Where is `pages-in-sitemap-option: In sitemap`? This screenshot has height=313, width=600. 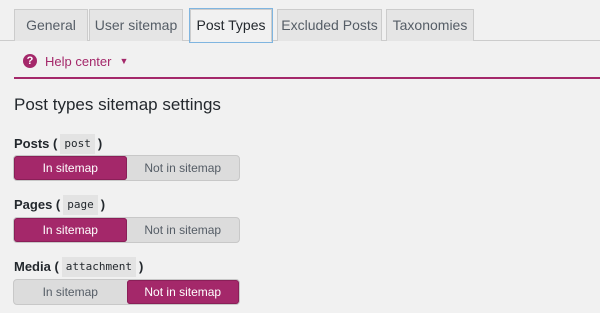 pages-in-sitemap-option: In sitemap is located at coordinates (70, 230).